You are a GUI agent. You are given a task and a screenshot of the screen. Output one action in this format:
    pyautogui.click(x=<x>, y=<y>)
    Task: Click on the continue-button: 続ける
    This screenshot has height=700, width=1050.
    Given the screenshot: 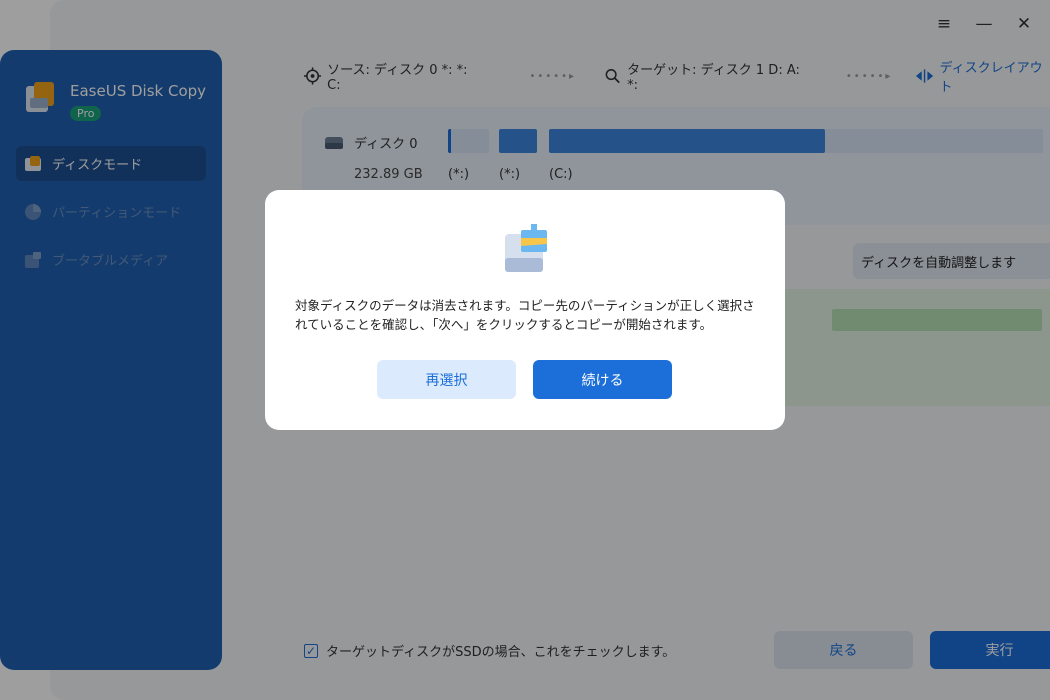 What is the action you would take?
    pyautogui.click(x=602, y=379)
    